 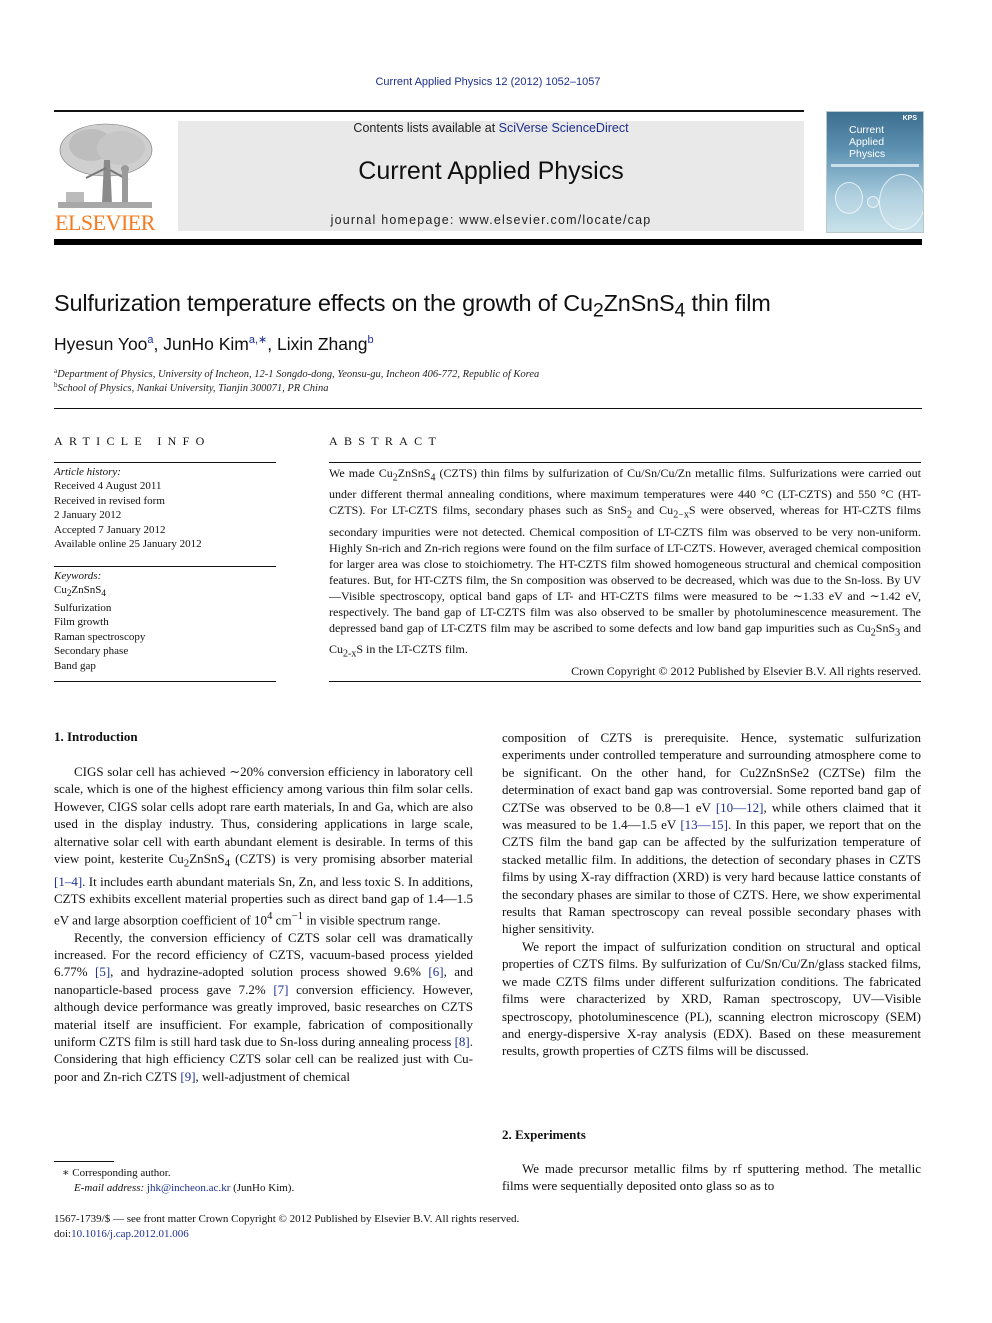 What do you see at coordinates (96, 736) in the screenshot?
I see `section-heading-introduction: 1. Introduction` at bounding box center [96, 736].